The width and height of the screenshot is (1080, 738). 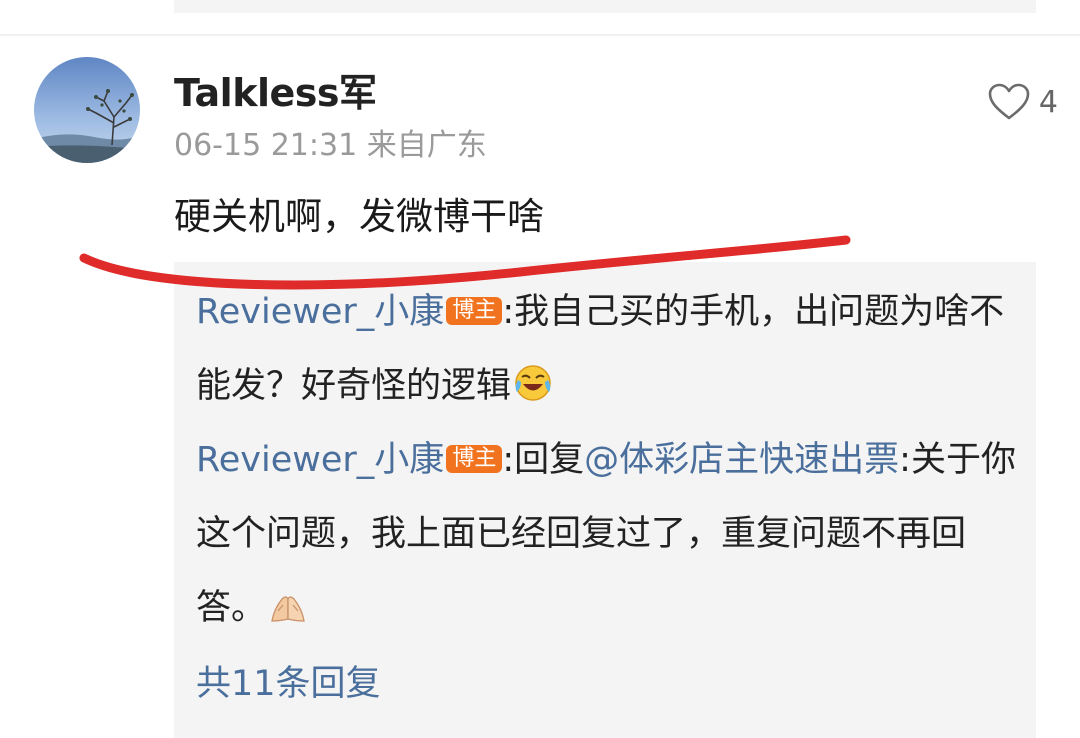 What do you see at coordinates (533, 383) in the screenshot?
I see `laugh-cry-emoji` at bounding box center [533, 383].